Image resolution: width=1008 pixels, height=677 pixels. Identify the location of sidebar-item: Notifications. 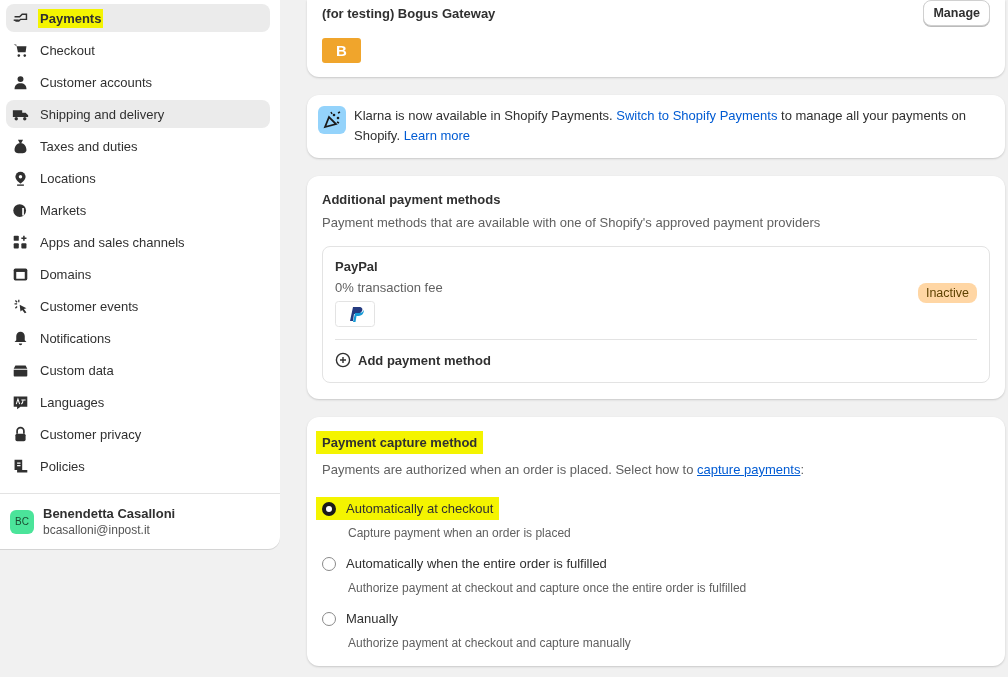
(138, 338).